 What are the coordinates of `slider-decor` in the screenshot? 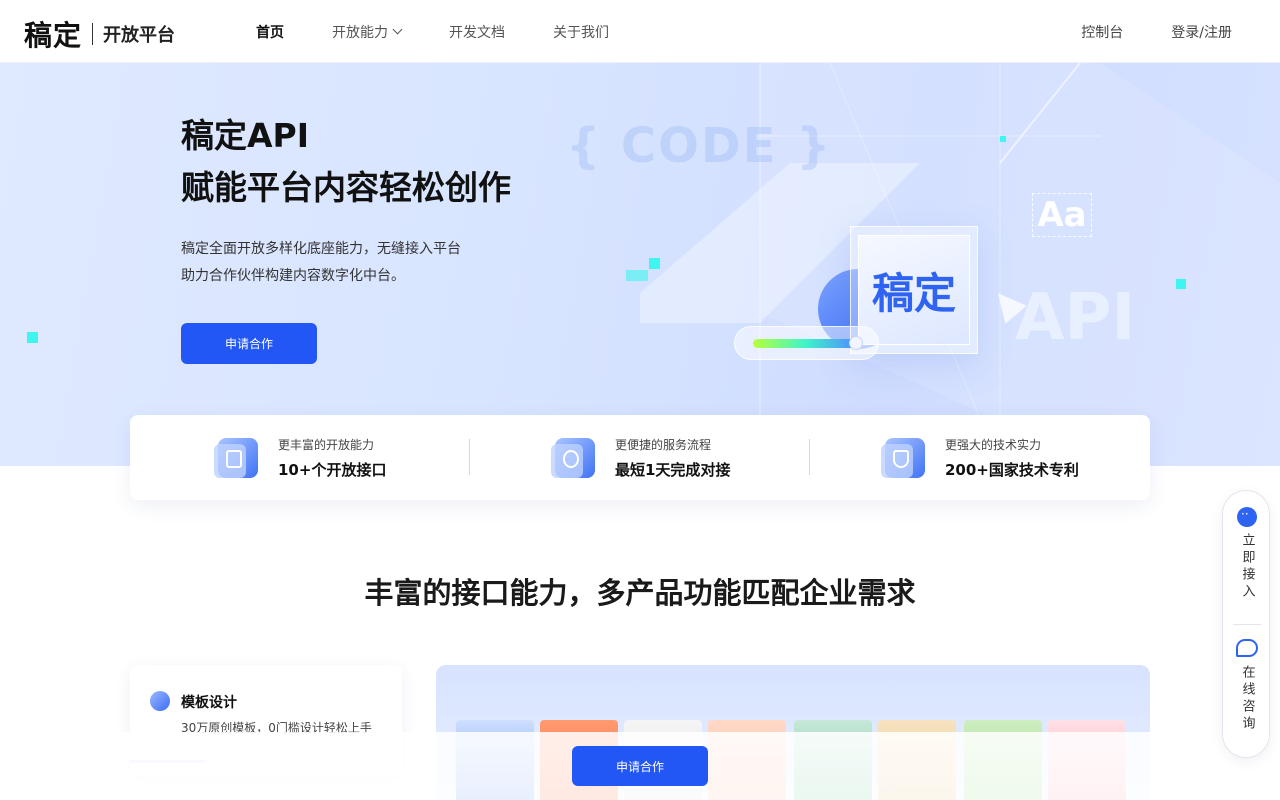 It's located at (806, 343).